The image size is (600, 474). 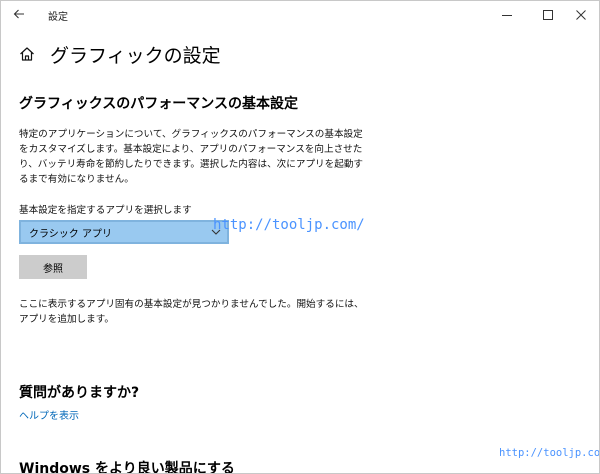 What do you see at coordinates (27, 54) in the screenshot?
I see `home-icon` at bounding box center [27, 54].